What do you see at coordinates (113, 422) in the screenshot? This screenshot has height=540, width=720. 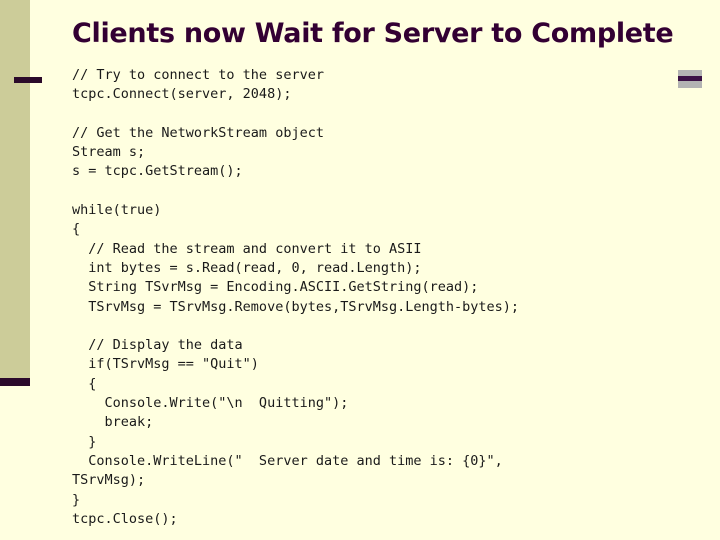 I see `code-line: break;` at bounding box center [113, 422].